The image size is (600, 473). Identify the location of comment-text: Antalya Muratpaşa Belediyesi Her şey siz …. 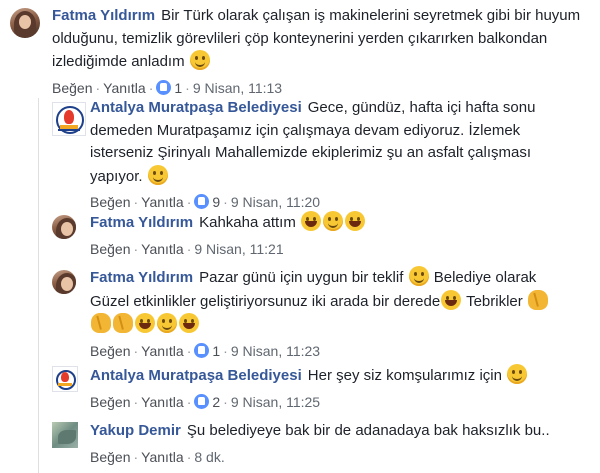
(325, 376).